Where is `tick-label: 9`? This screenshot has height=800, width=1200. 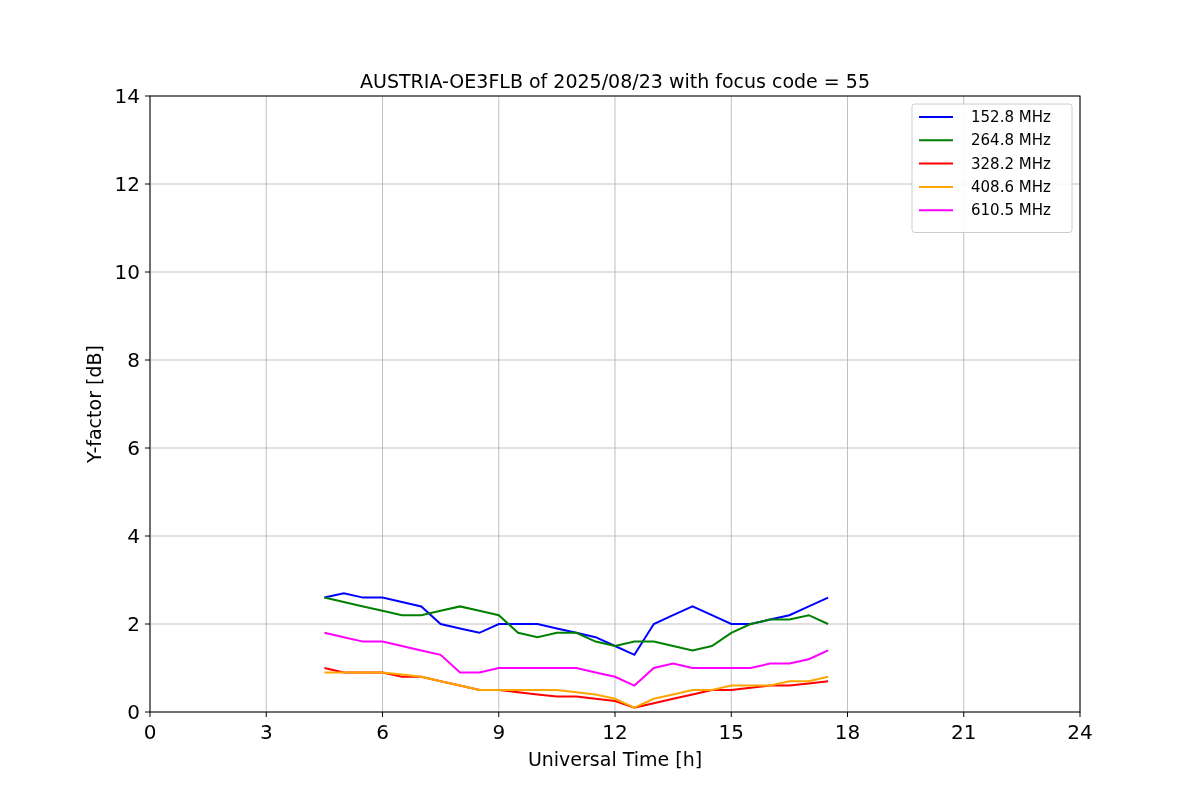 tick-label: 9 is located at coordinates (499, 732).